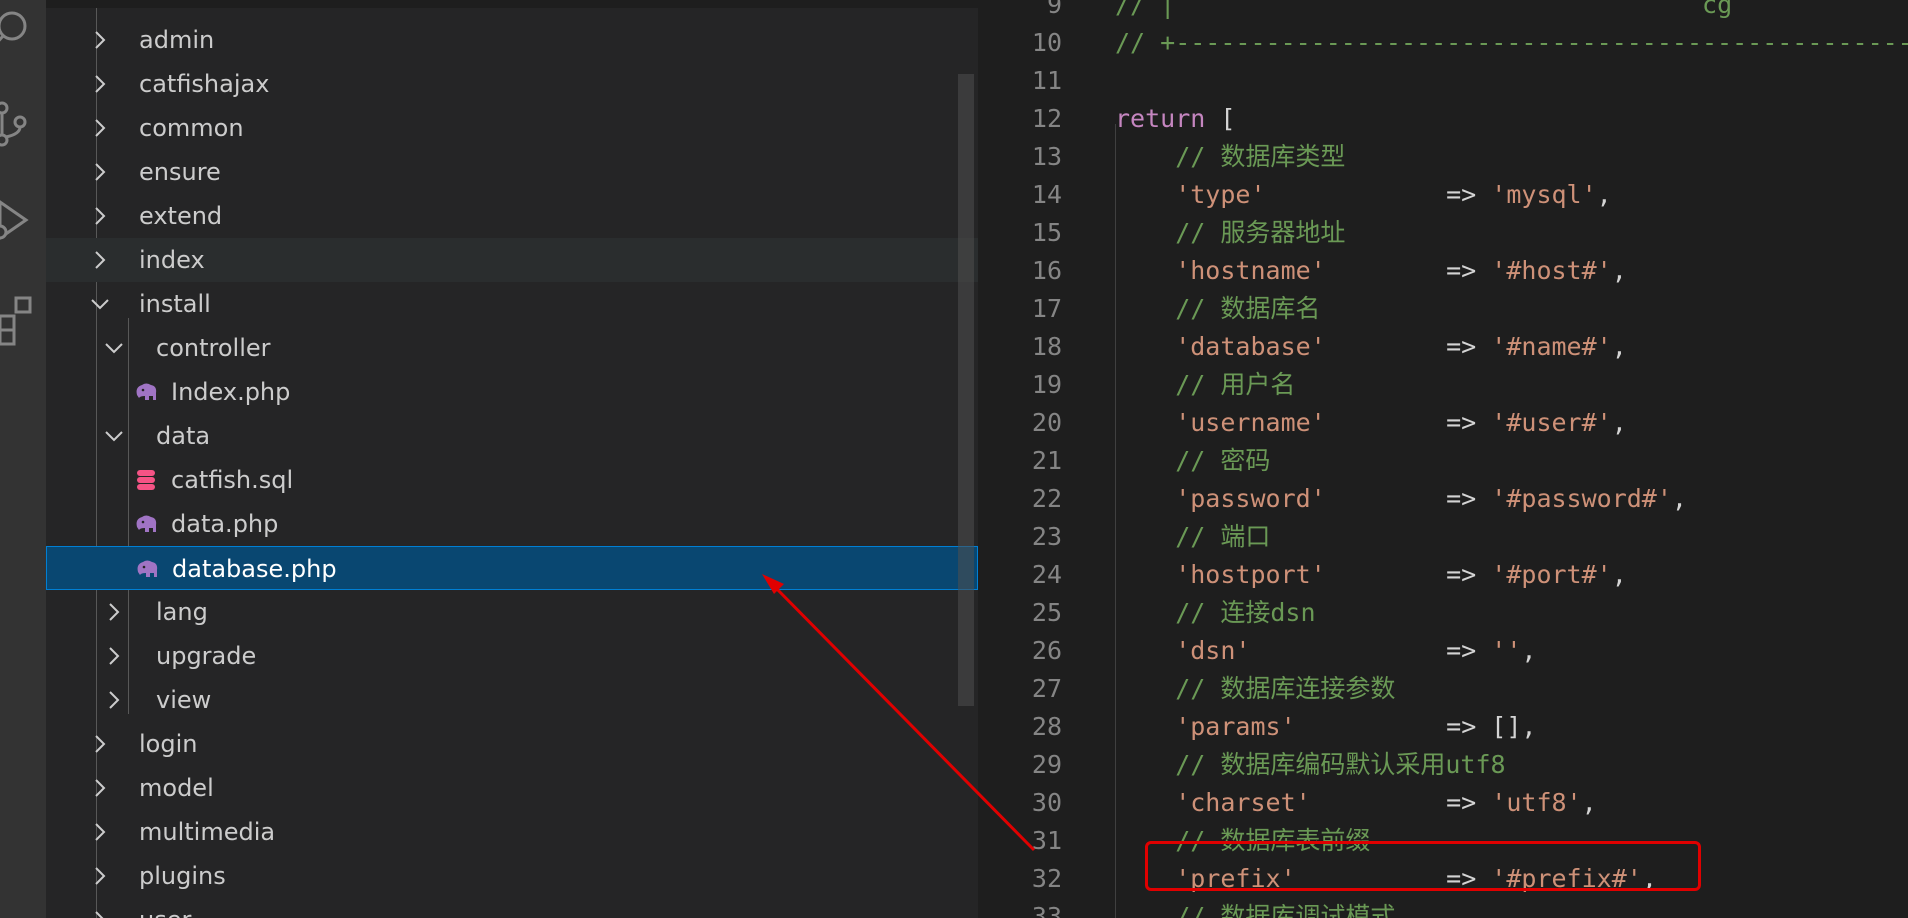 The height and width of the screenshot is (918, 1908). What do you see at coordinates (1443, 613) in the screenshot?
I see `code-line: 25 // 连接dsn` at bounding box center [1443, 613].